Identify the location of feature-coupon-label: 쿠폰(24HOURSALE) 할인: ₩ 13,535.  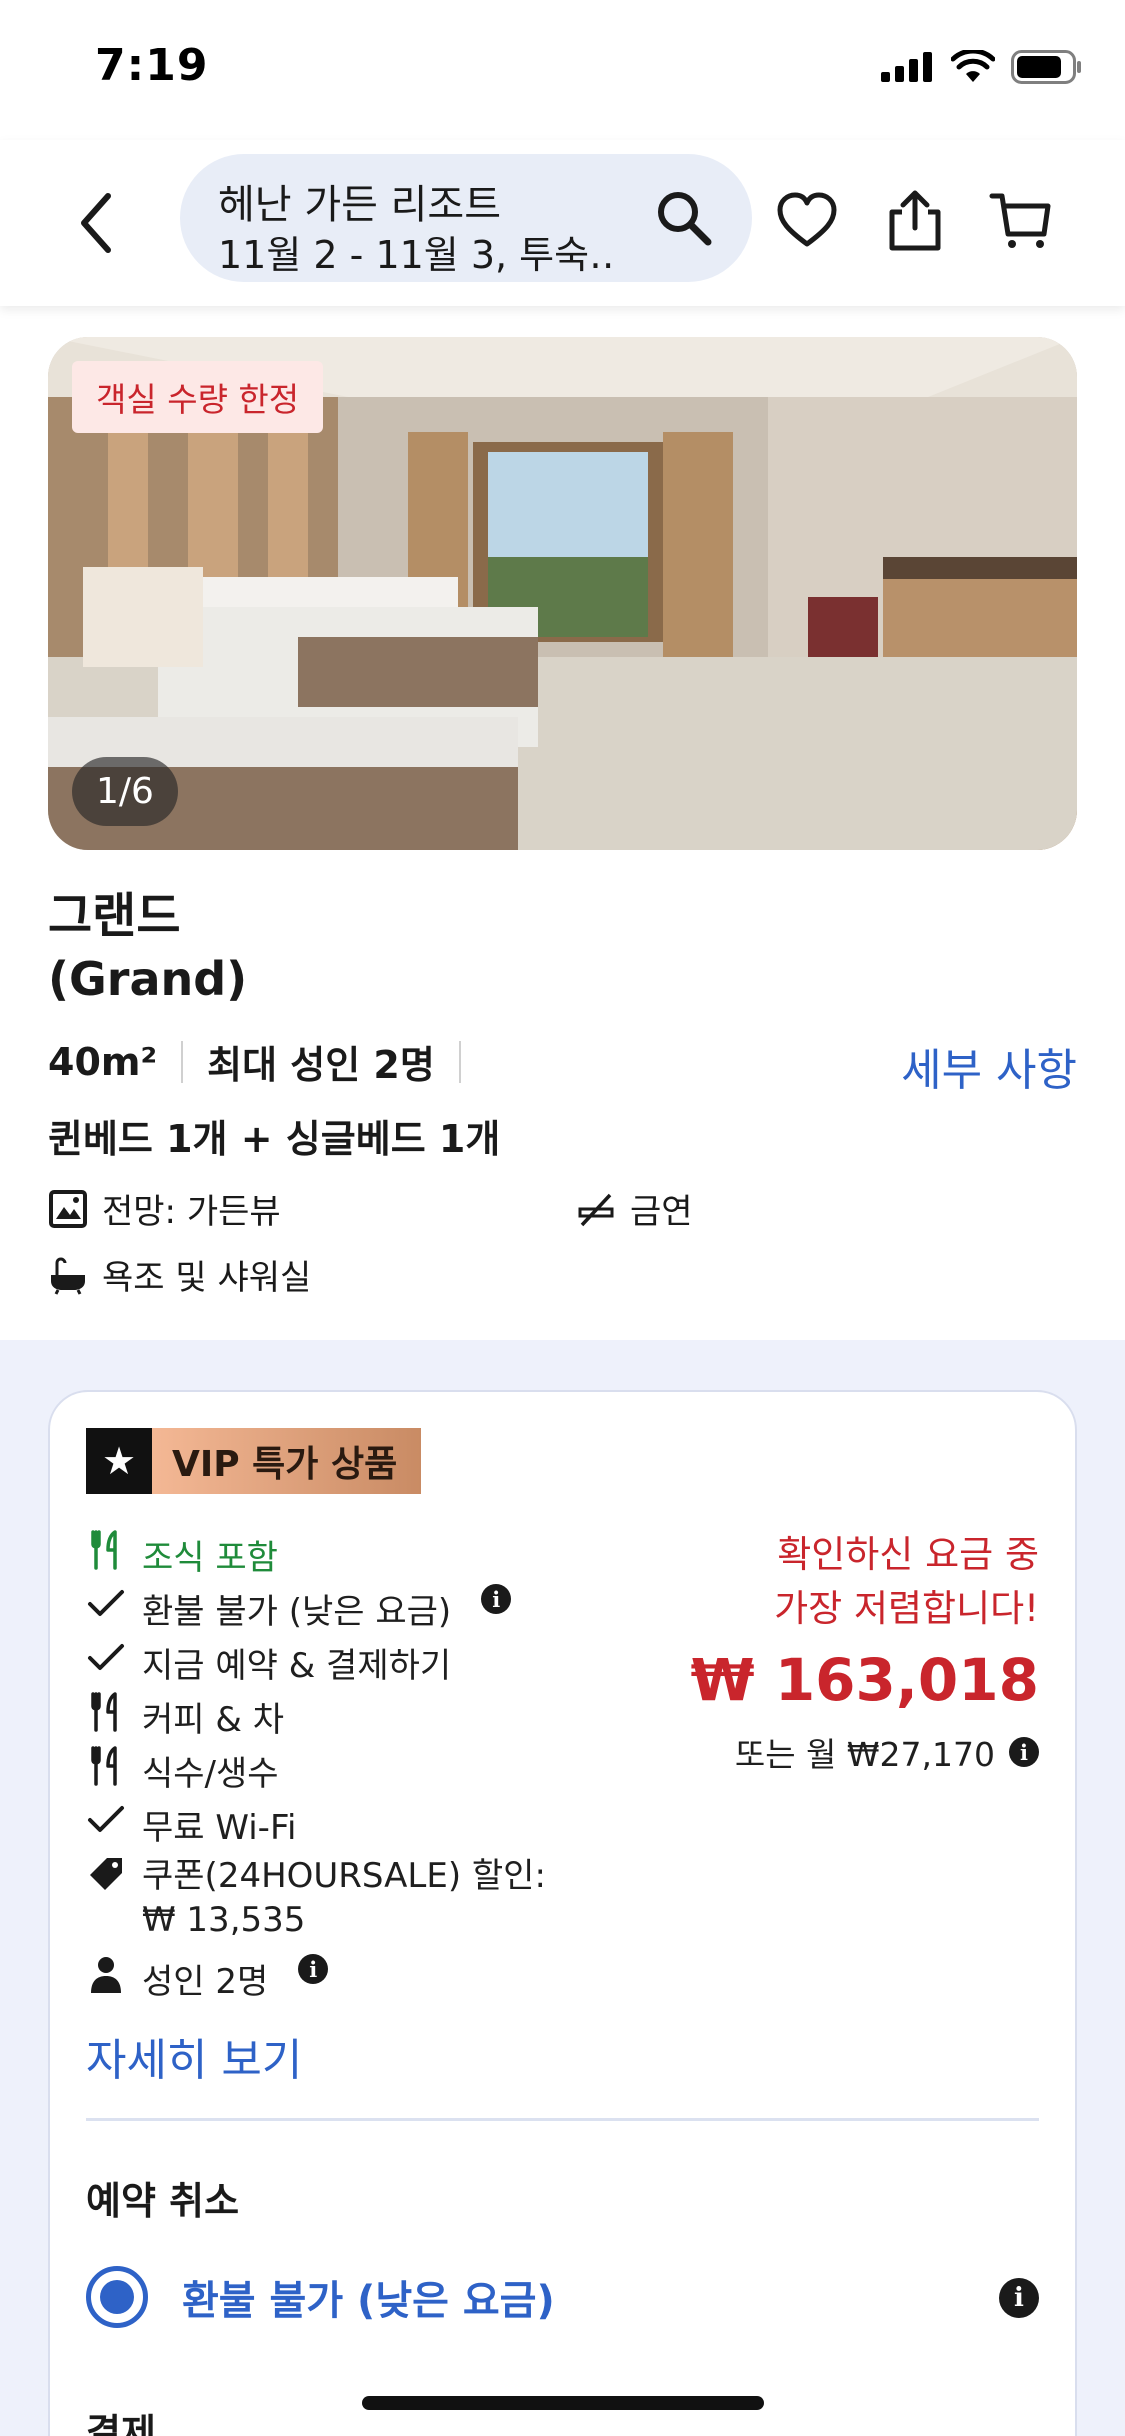
(344, 1898).